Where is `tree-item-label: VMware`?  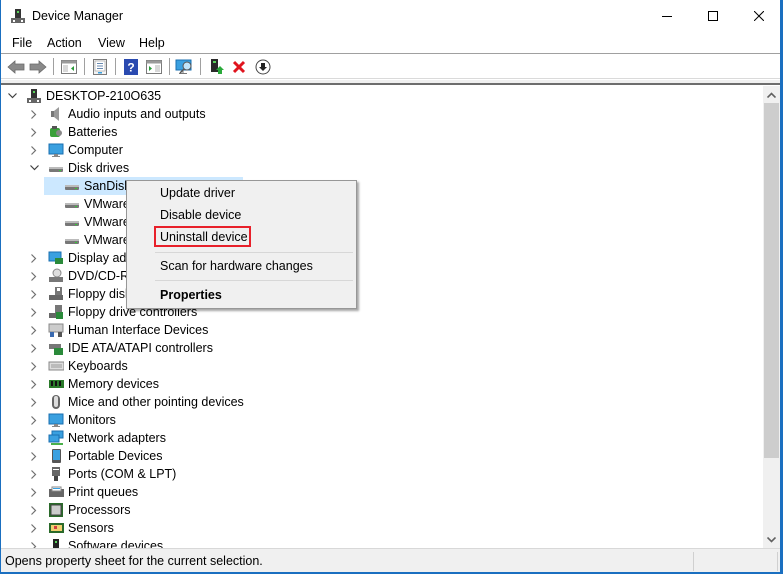 tree-item-label: VMware is located at coordinates (107, 222).